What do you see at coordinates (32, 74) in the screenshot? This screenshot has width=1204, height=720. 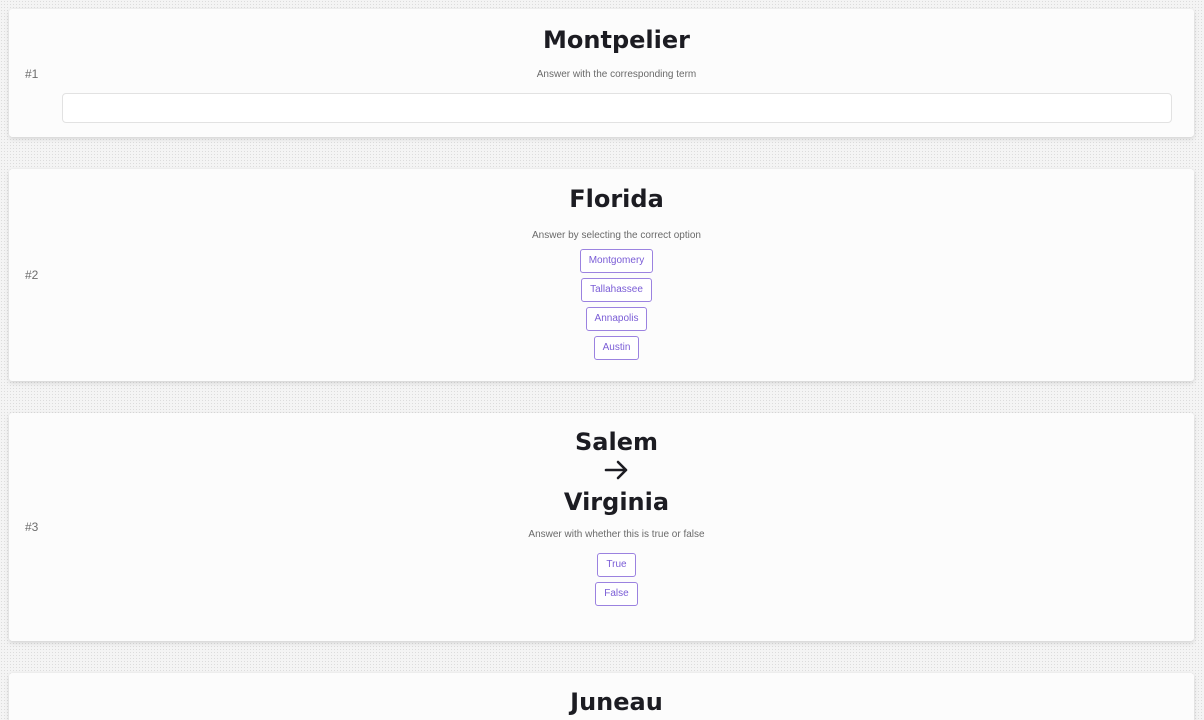 I see `question-number: #1` at bounding box center [32, 74].